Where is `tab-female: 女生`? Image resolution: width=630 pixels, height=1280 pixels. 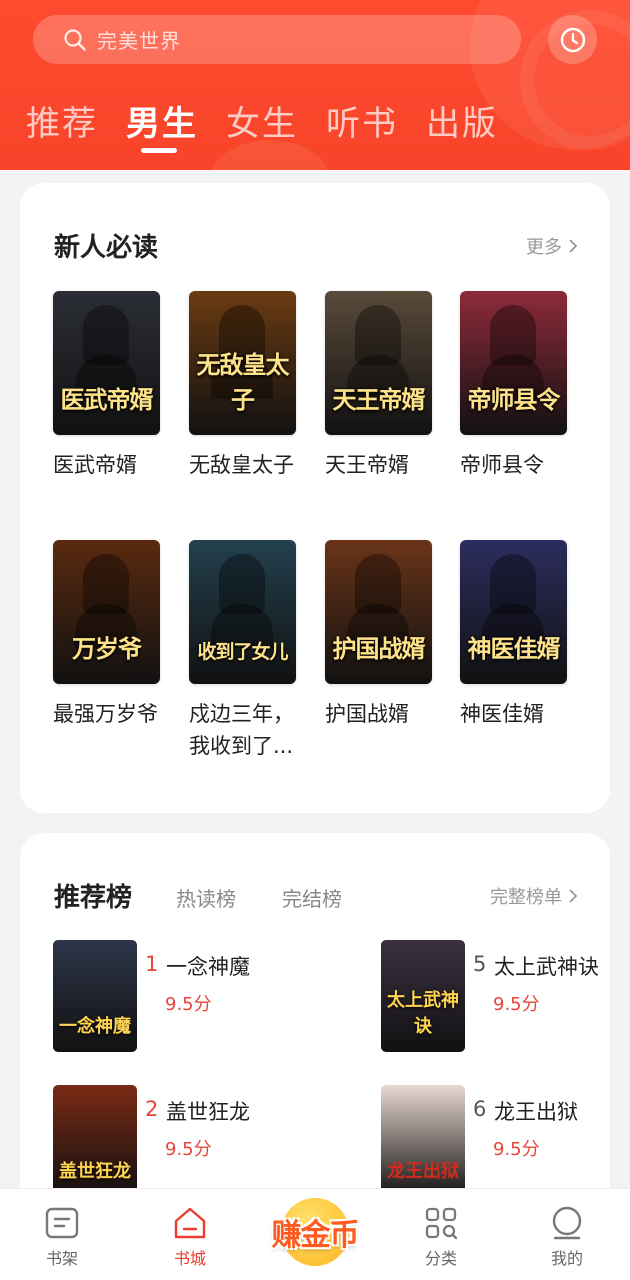
tab-female: 女生 is located at coordinates (262, 120).